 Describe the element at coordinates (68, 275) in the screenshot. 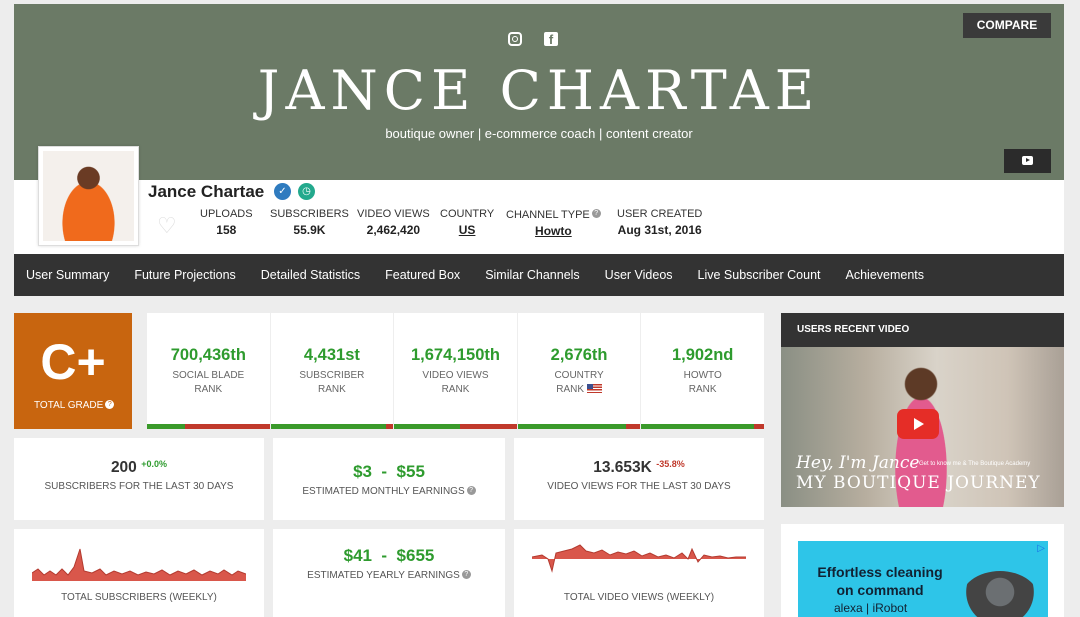

I see `tab-user-summary: User Summary` at that location.